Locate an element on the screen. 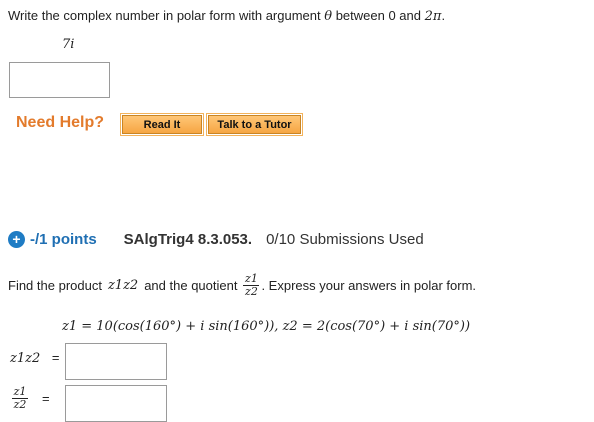 Image resolution: width=594 pixels, height=422 pixels. product-answer-input is located at coordinates (116, 361).